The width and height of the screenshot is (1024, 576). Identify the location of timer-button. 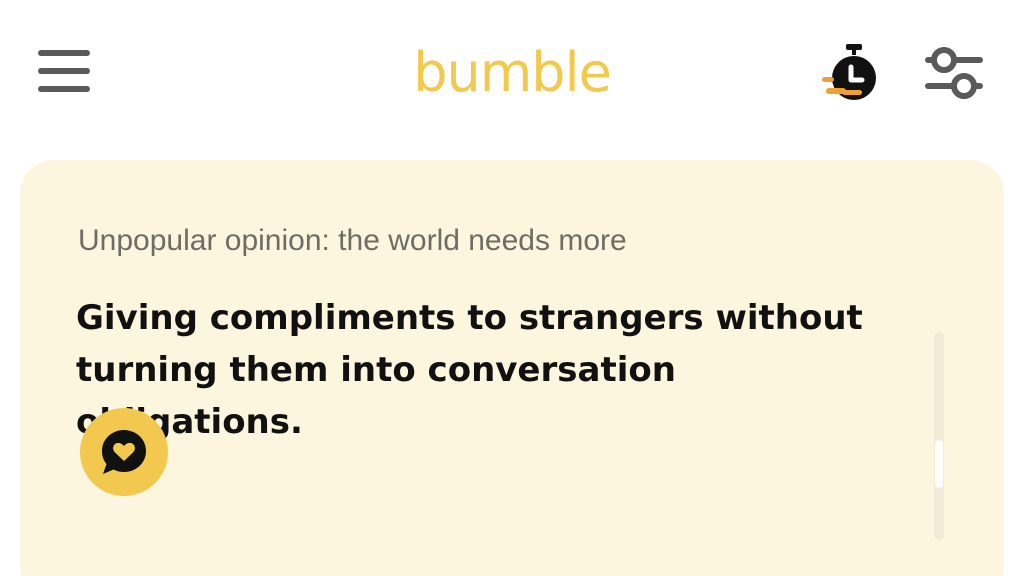
(850, 72).